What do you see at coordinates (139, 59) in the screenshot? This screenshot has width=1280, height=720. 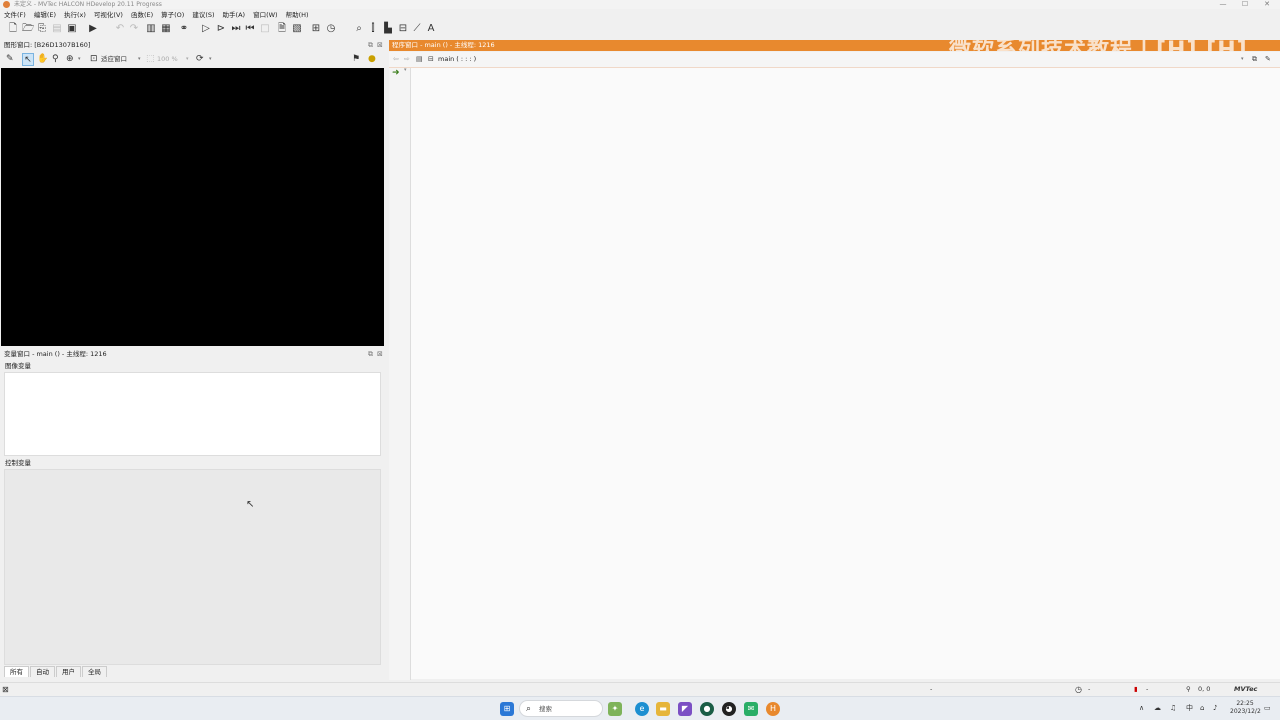 I see `fit-dropdown-icon: ▾` at bounding box center [139, 59].